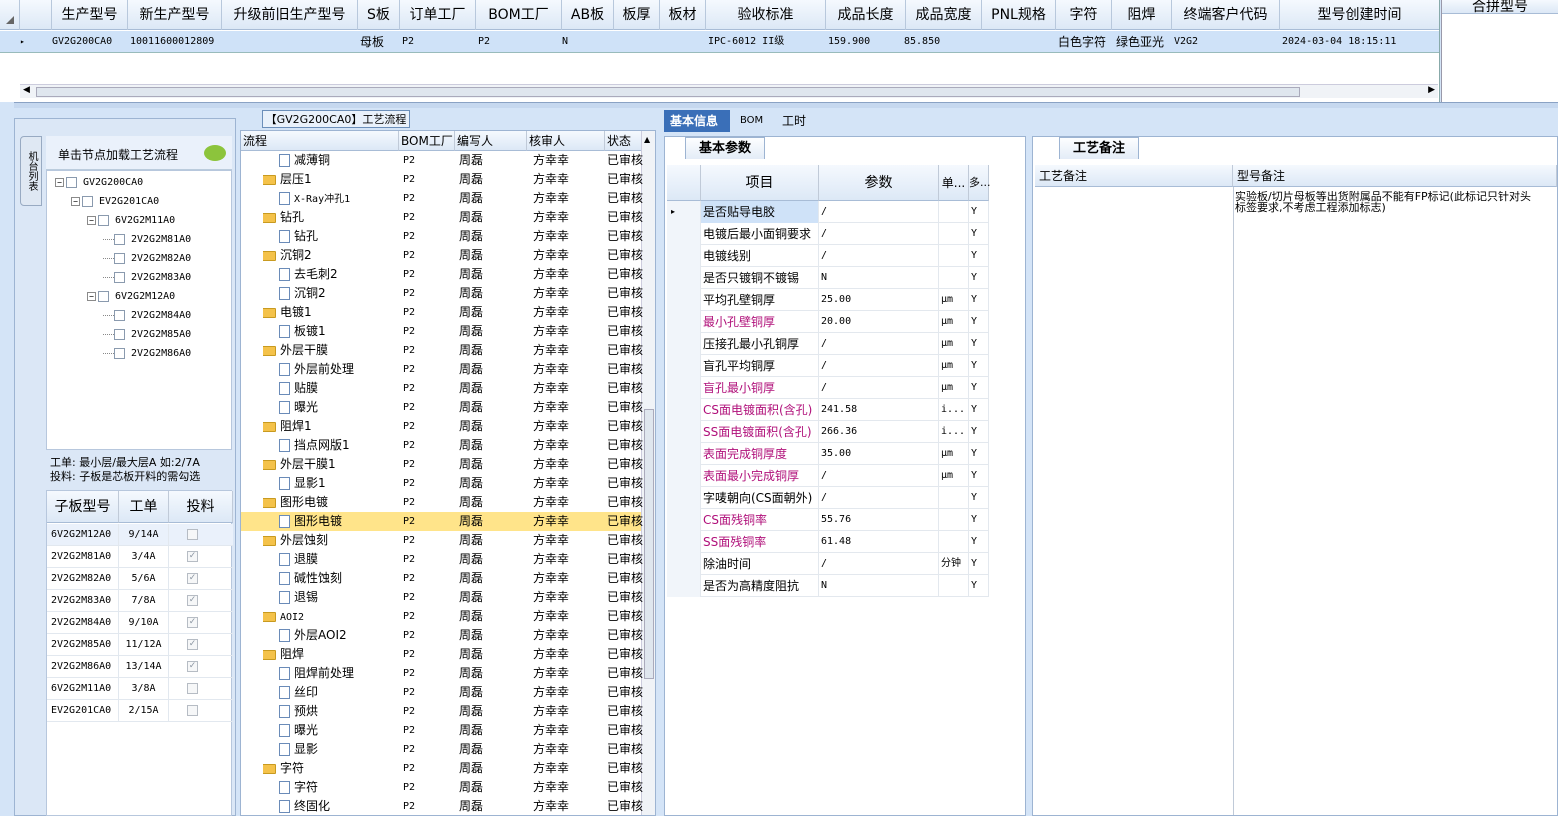 This screenshot has width=1558, height=816. I want to click on flow-row: −钻孔 P2 周磊 方幸幸 已审核, so click(442, 217).